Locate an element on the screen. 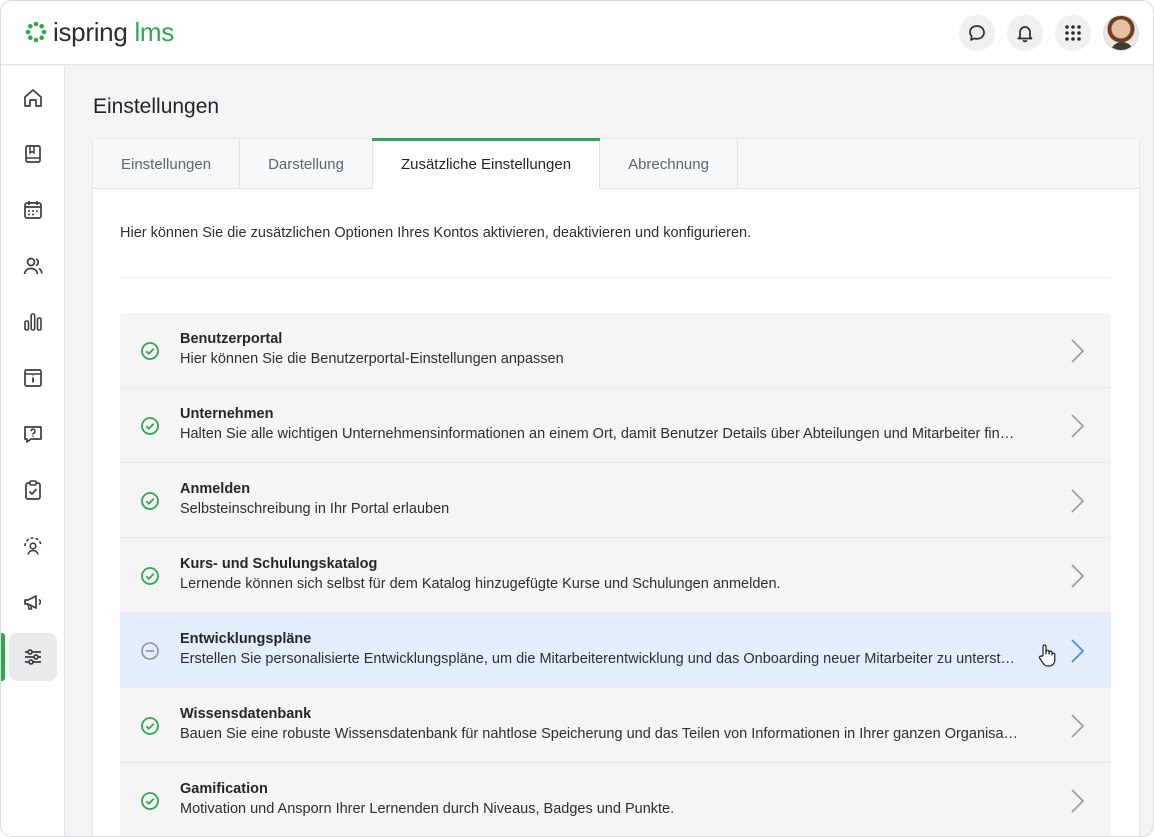 The image size is (1154, 837). top-header: ispring lms is located at coordinates (577, 33).